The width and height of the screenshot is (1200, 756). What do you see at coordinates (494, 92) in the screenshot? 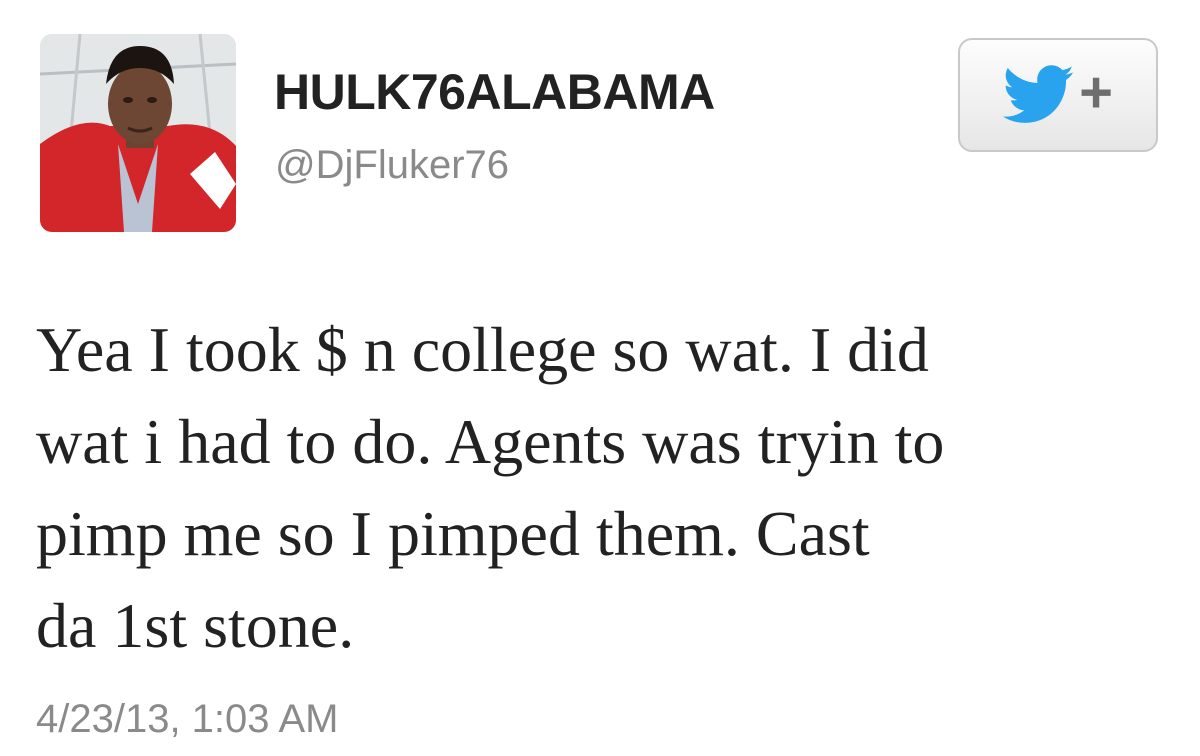
I see `display-name: HULK76ALABAMA` at bounding box center [494, 92].